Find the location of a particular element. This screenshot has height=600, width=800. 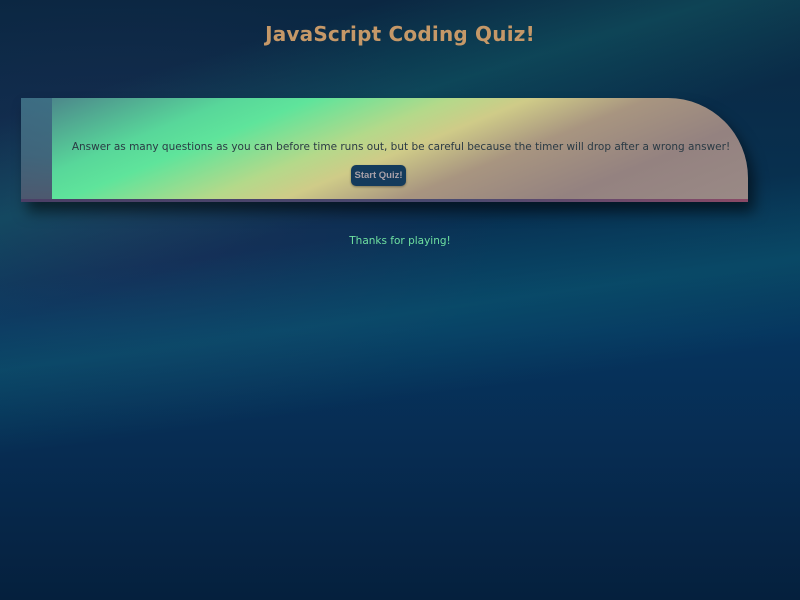

start-quiz-button: Start Quiz! is located at coordinates (378, 175).